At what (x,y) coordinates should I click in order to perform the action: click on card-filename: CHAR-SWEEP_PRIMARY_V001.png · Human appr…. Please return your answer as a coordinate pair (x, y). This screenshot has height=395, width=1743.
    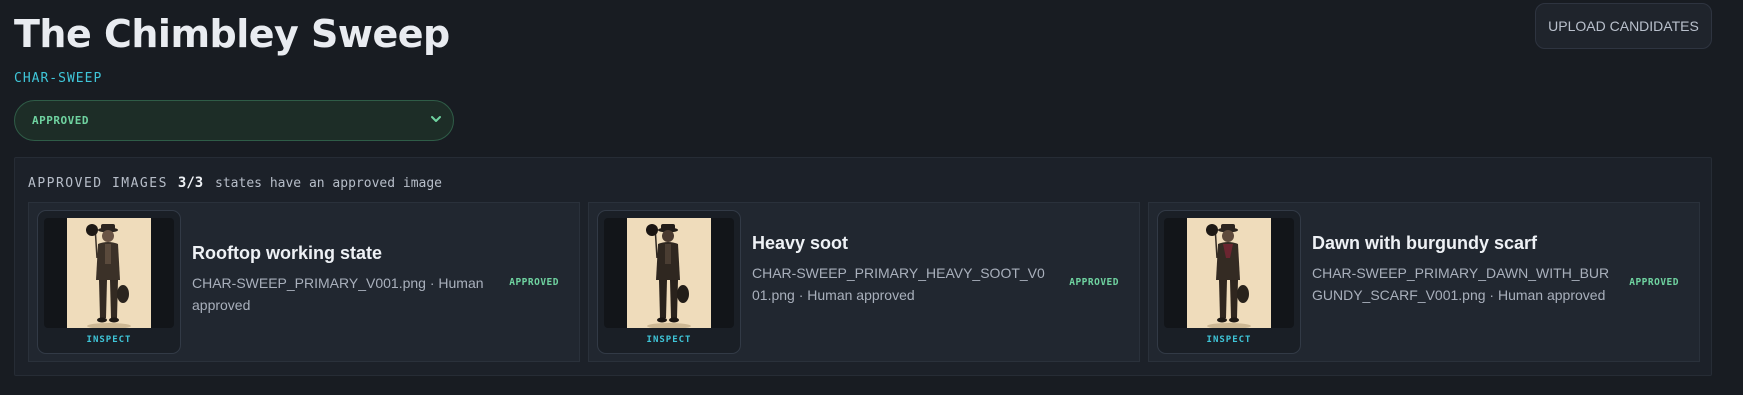
    Looking at the image, I should click on (338, 294).